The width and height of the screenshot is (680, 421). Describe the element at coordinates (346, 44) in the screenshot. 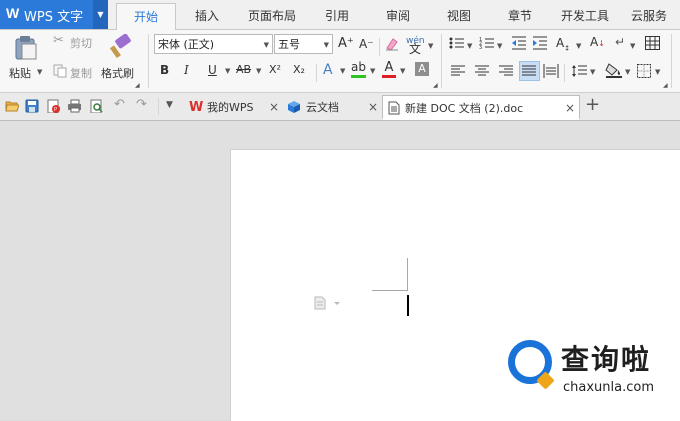

I see `grow-font-icon: A⁺` at that location.